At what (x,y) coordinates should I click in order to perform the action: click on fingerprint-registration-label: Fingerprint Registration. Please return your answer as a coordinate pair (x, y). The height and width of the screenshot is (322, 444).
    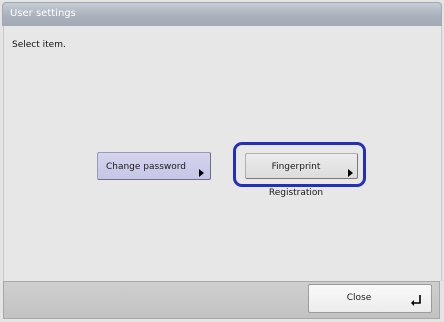
    Looking at the image, I should click on (296, 180).